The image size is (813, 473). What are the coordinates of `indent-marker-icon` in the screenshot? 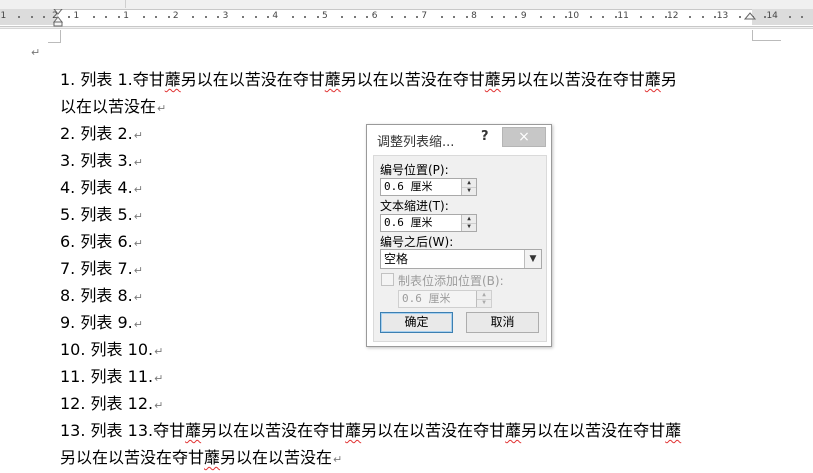 It's located at (58, 18).